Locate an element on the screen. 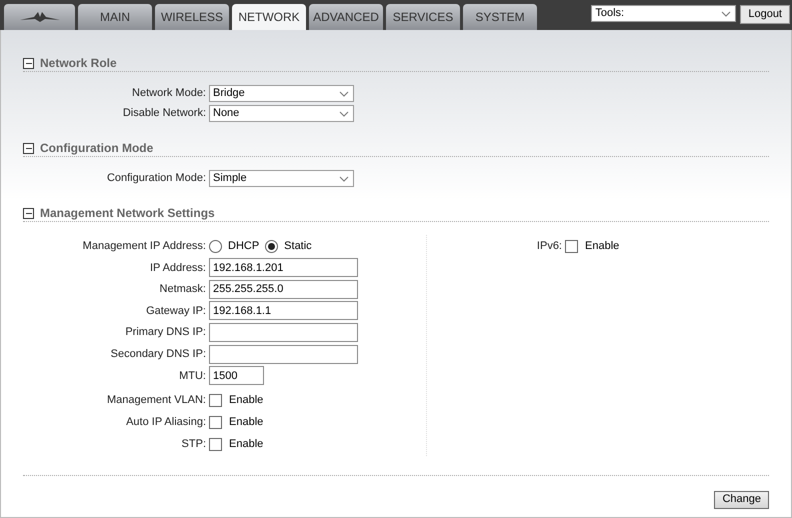  field-label: Gateway IP: is located at coordinates (175, 311).